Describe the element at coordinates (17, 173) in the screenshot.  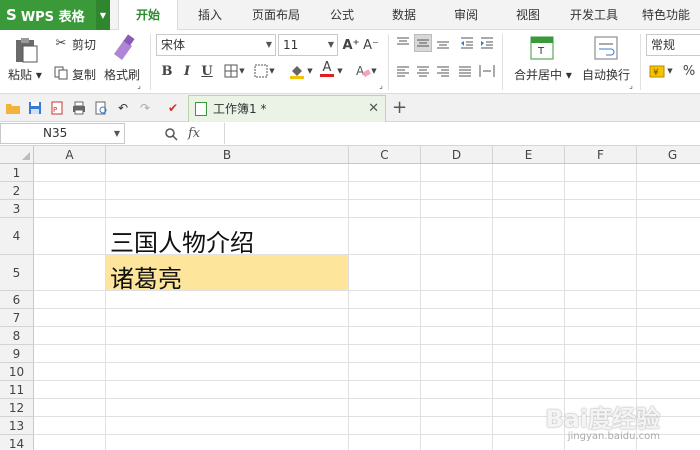
I see `row-header-1: 1` at that location.